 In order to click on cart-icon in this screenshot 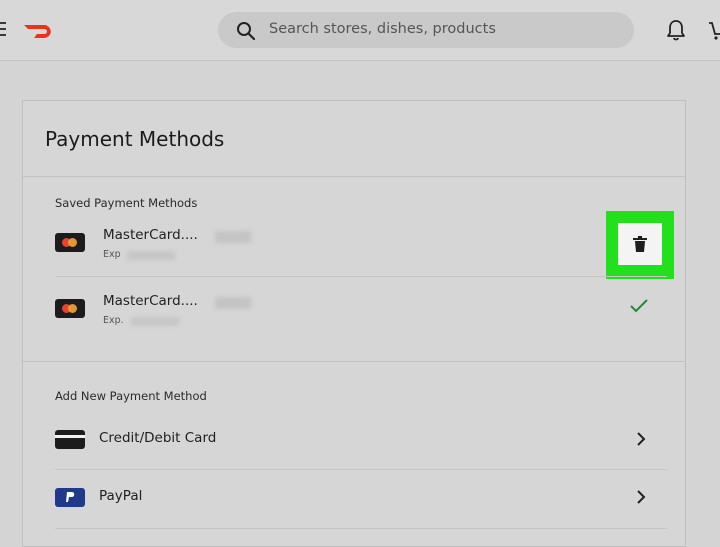, I will do `click(714, 30)`.